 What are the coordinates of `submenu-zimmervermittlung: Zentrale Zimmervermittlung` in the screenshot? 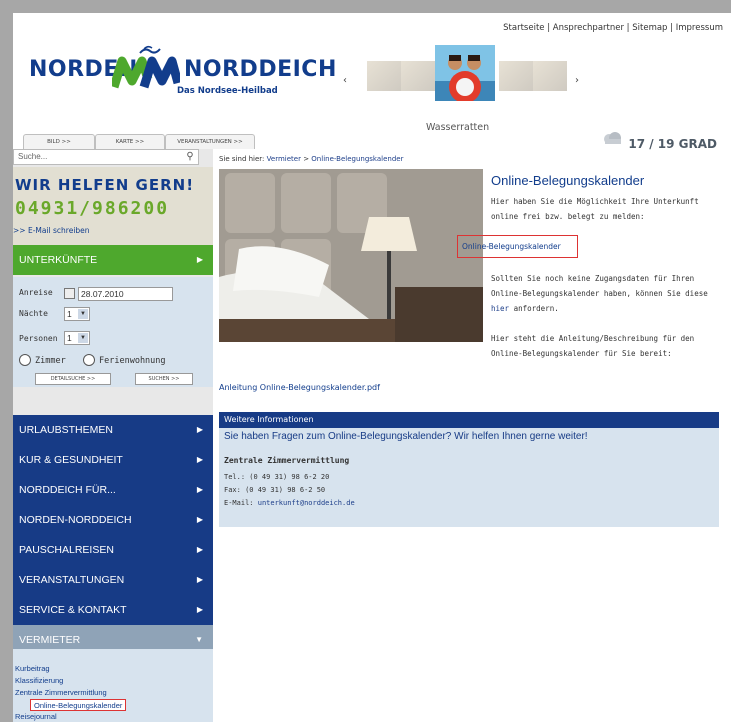 It's located at (61, 692).